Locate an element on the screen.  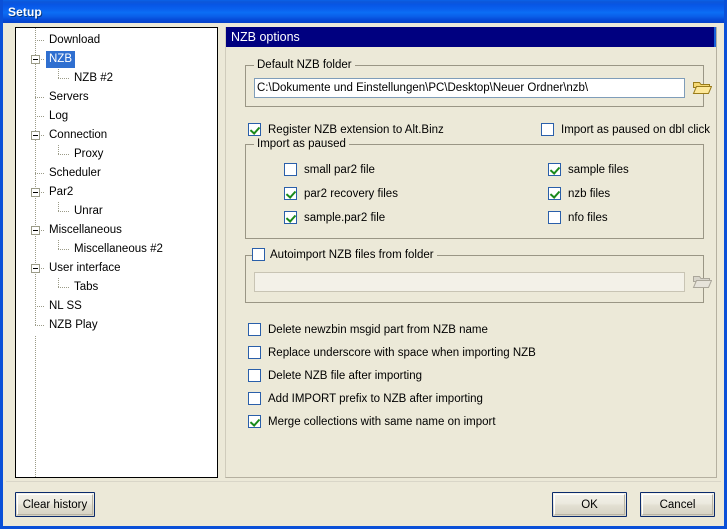
sidebar-item-par2: Par2 is located at coordinates (116, 192).